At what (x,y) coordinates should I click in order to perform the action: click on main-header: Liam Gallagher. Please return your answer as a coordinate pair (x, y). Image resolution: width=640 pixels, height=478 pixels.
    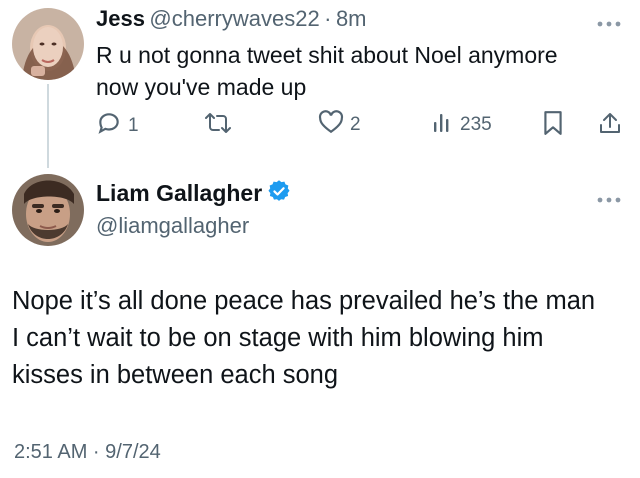
    Looking at the image, I should click on (193, 193).